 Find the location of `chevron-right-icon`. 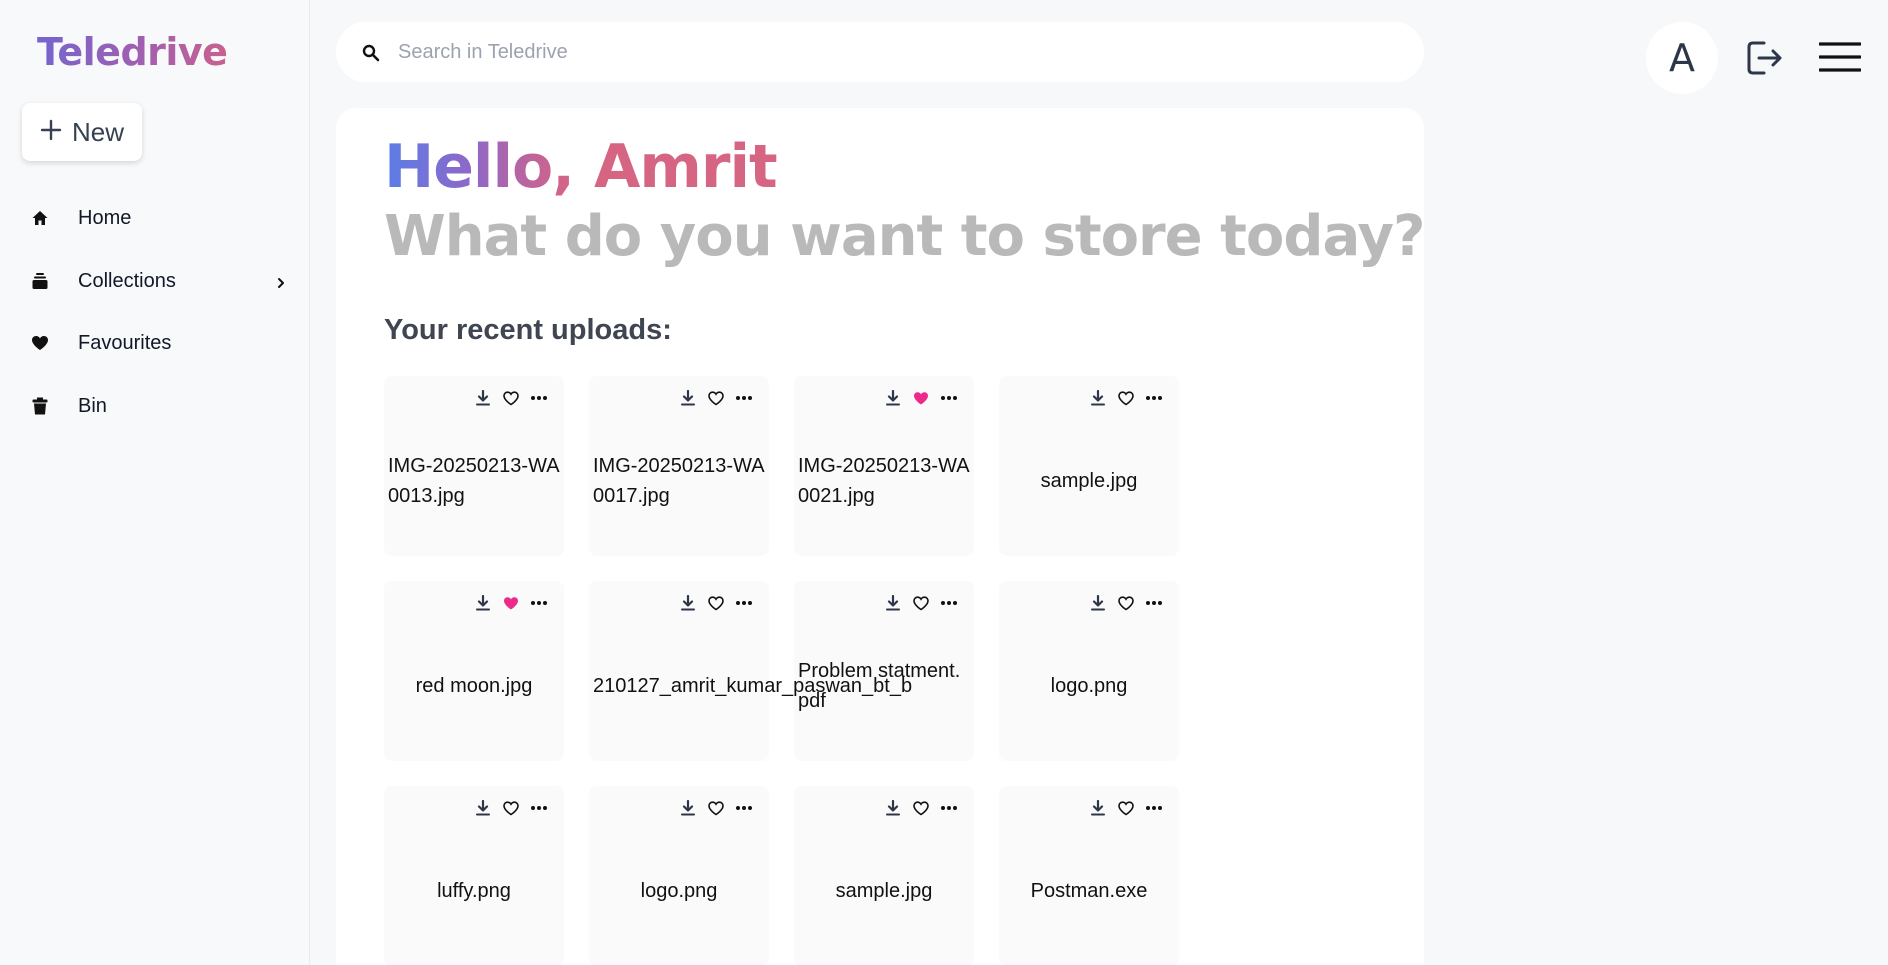

chevron-right-icon is located at coordinates (281, 284).